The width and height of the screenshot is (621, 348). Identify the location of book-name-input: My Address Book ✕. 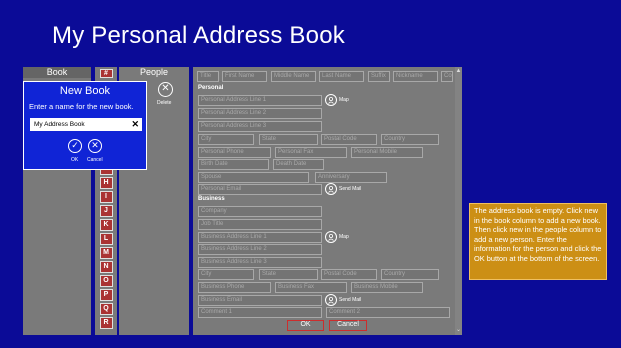
(86, 124).